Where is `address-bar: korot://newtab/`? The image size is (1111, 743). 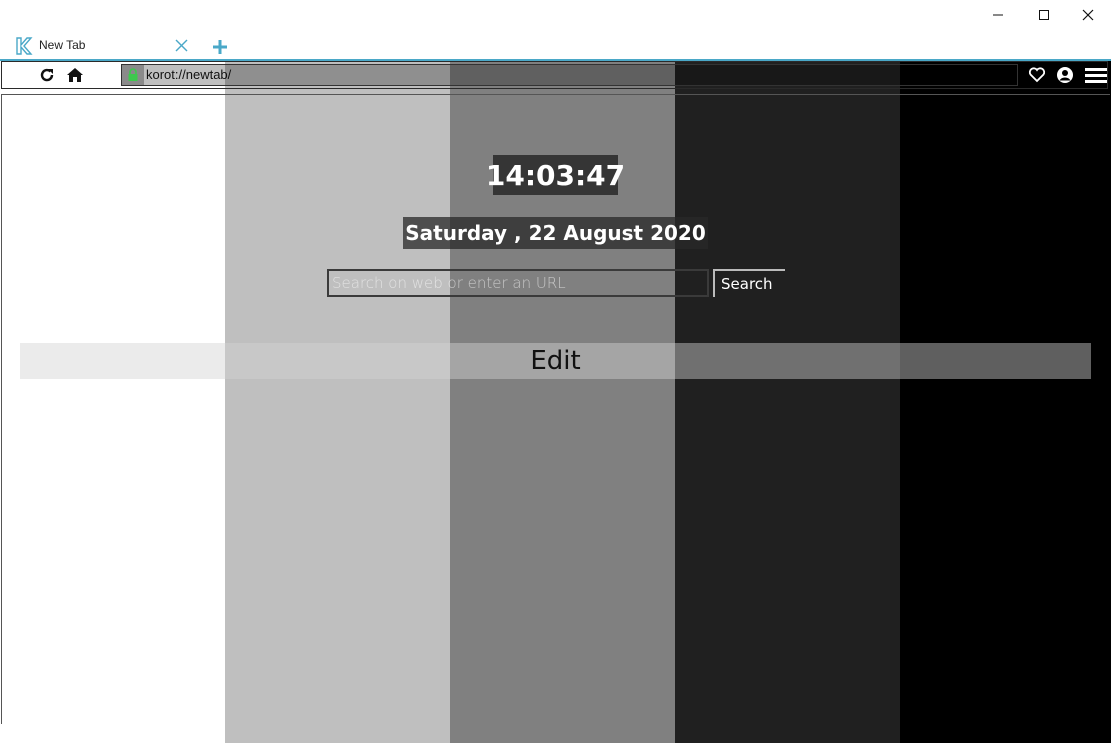
address-bar: korot://newtab/ is located at coordinates (569, 75).